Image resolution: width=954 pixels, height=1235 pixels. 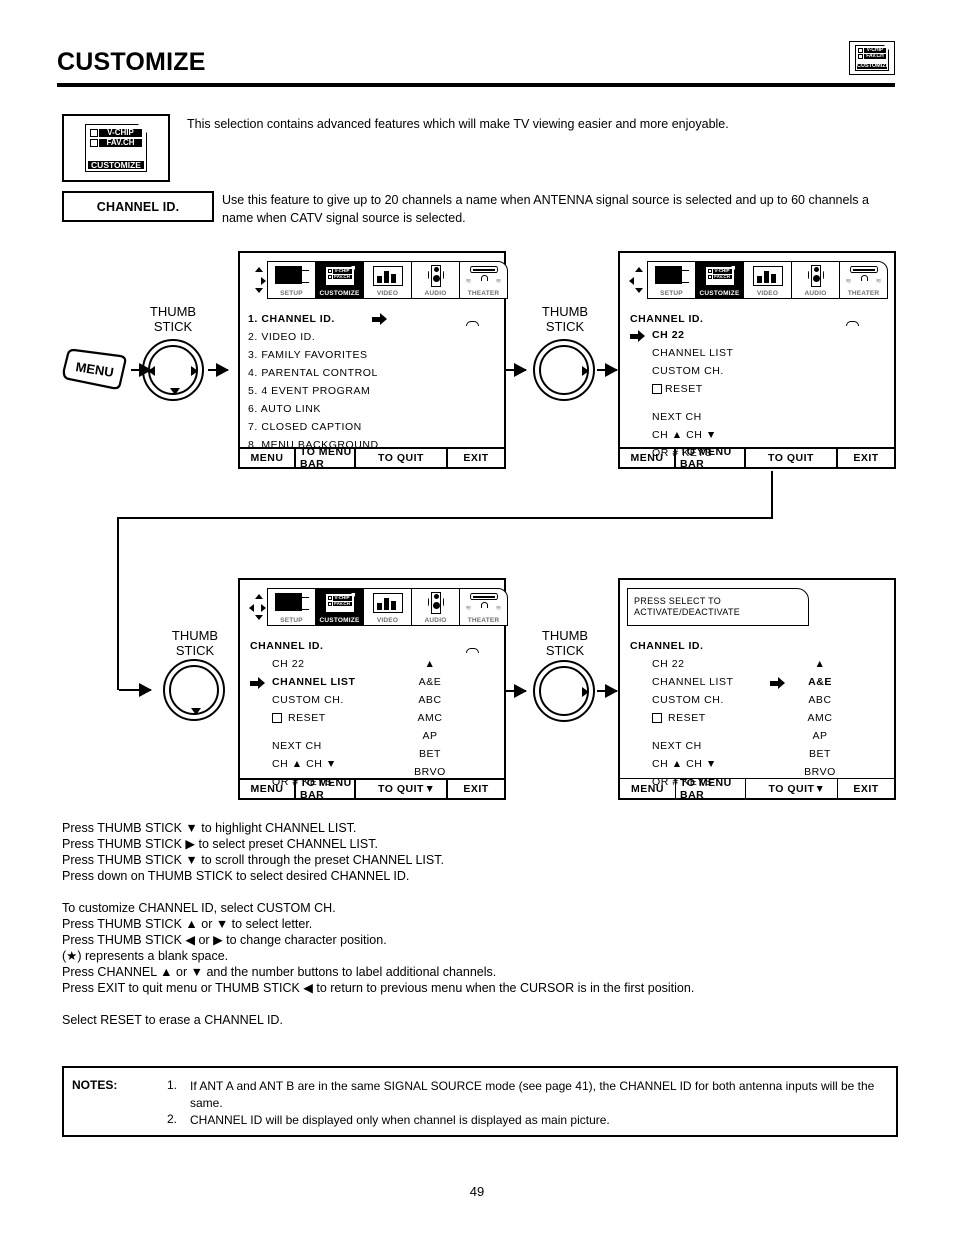 What do you see at coordinates (309, 391) in the screenshot?
I see `menu-item-5: 5. 4 EVENT PROGRAM` at bounding box center [309, 391].